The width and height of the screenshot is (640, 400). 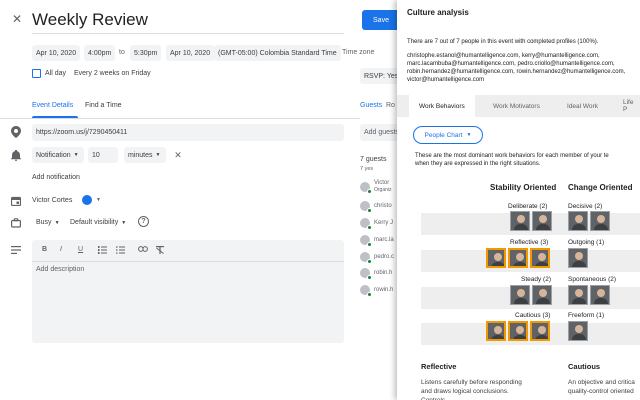 I want to click on email-line: victor@humantelligence.com, so click(x=446, y=80).